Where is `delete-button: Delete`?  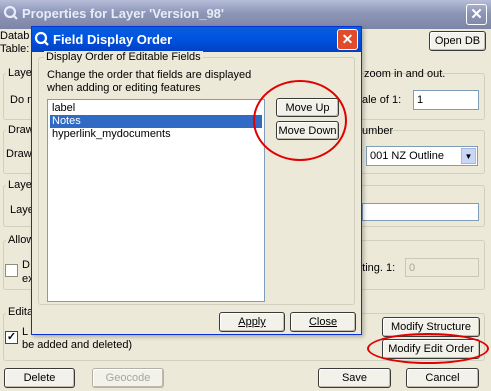 delete-button: Delete is located at coordinates (39, 378).